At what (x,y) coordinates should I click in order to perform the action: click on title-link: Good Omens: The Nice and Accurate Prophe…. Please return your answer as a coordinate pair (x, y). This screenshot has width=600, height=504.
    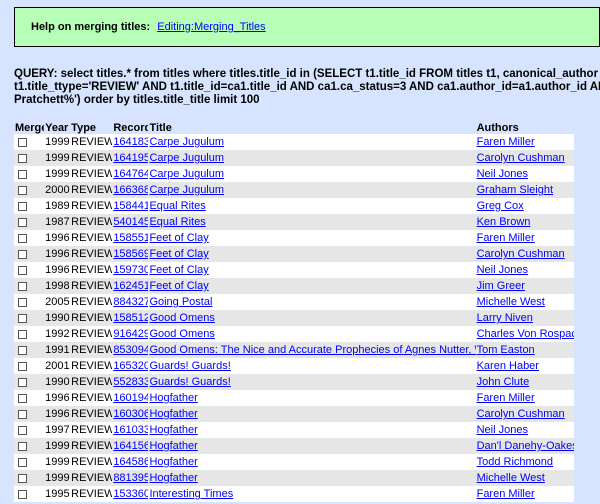
    Looking at the image, I should click on (312, 350).